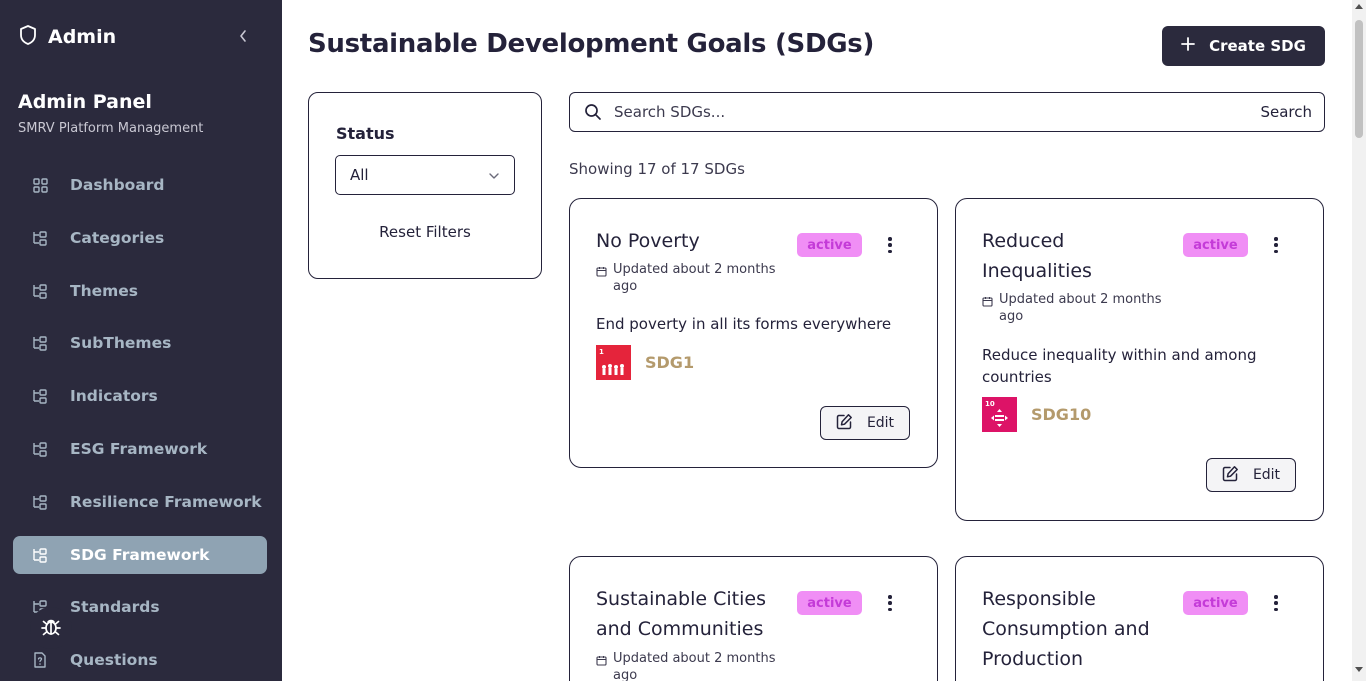 The width and height of the screenshot is (1366, 681). I want to click on status-select-value: All, so click(359, 175).